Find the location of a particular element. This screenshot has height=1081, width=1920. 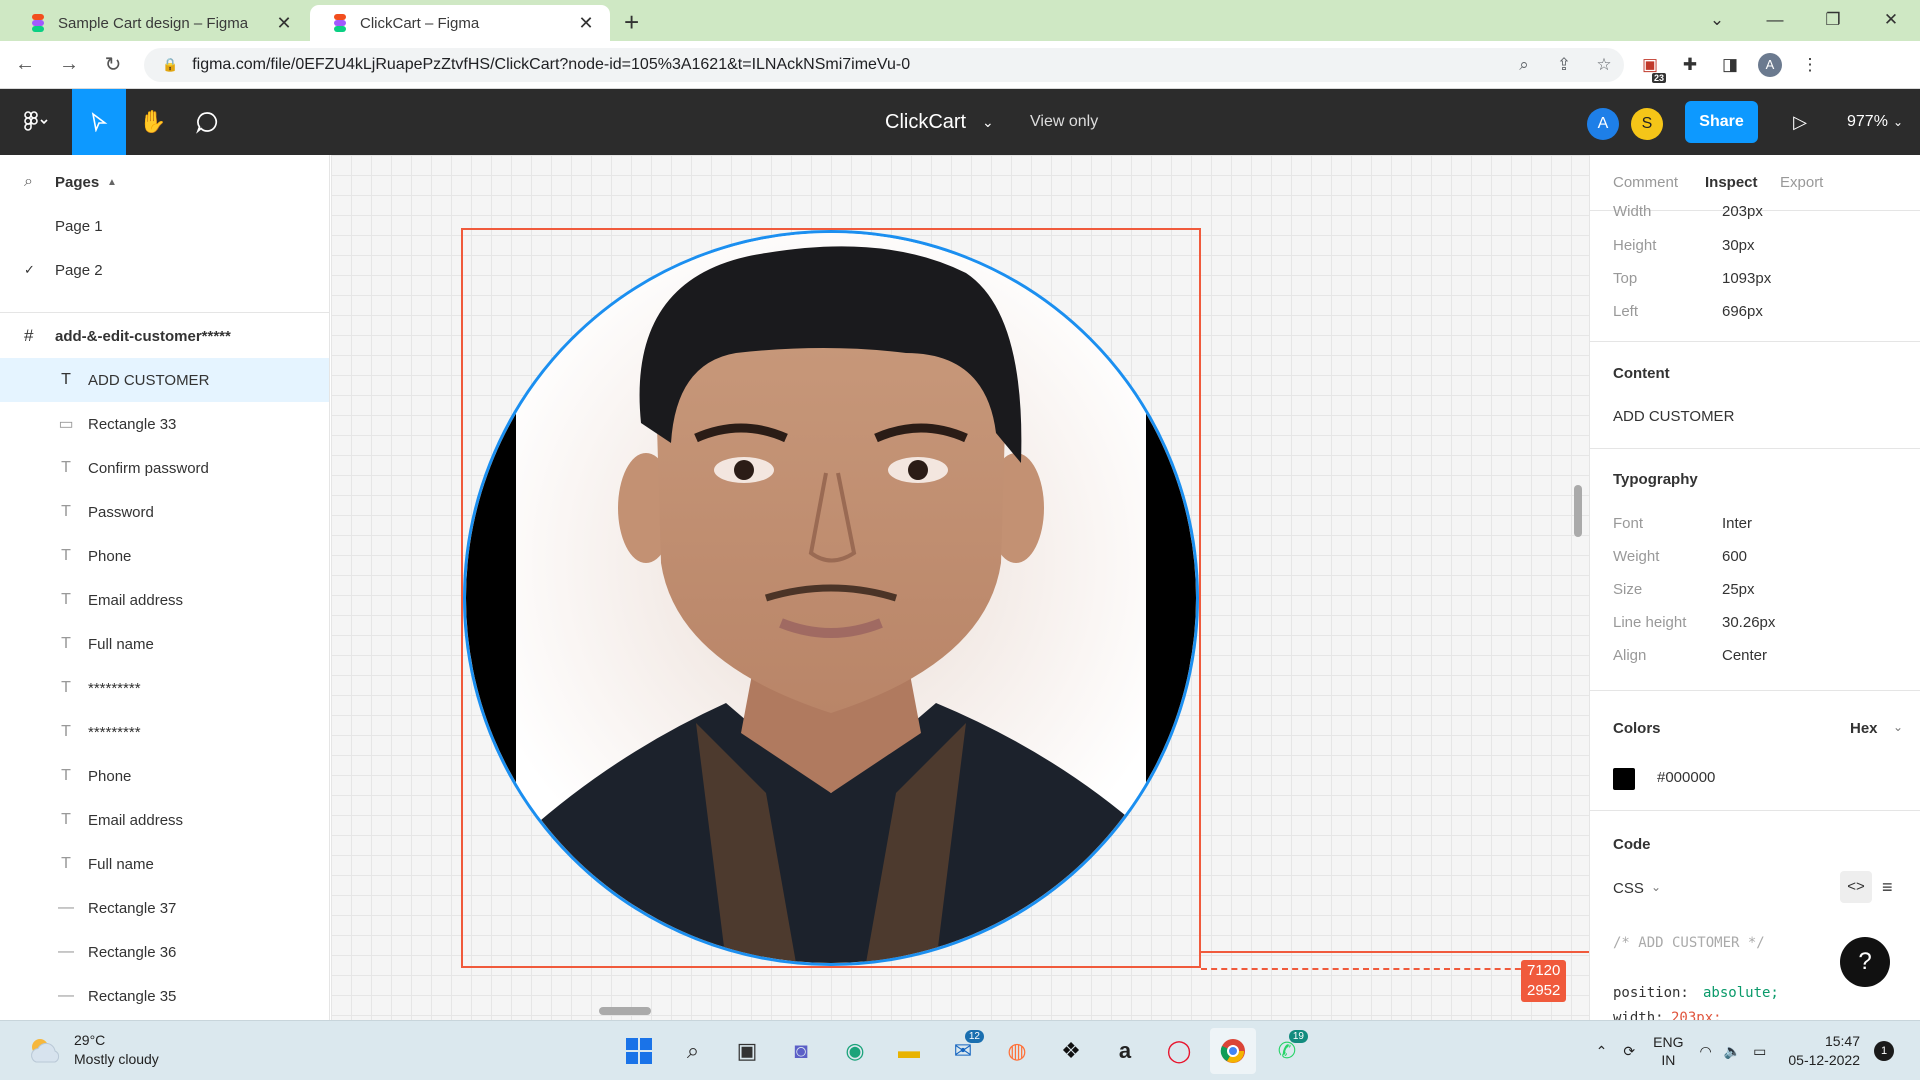

language-indicator: ENG IN is located at coordinates (1668, 1051).